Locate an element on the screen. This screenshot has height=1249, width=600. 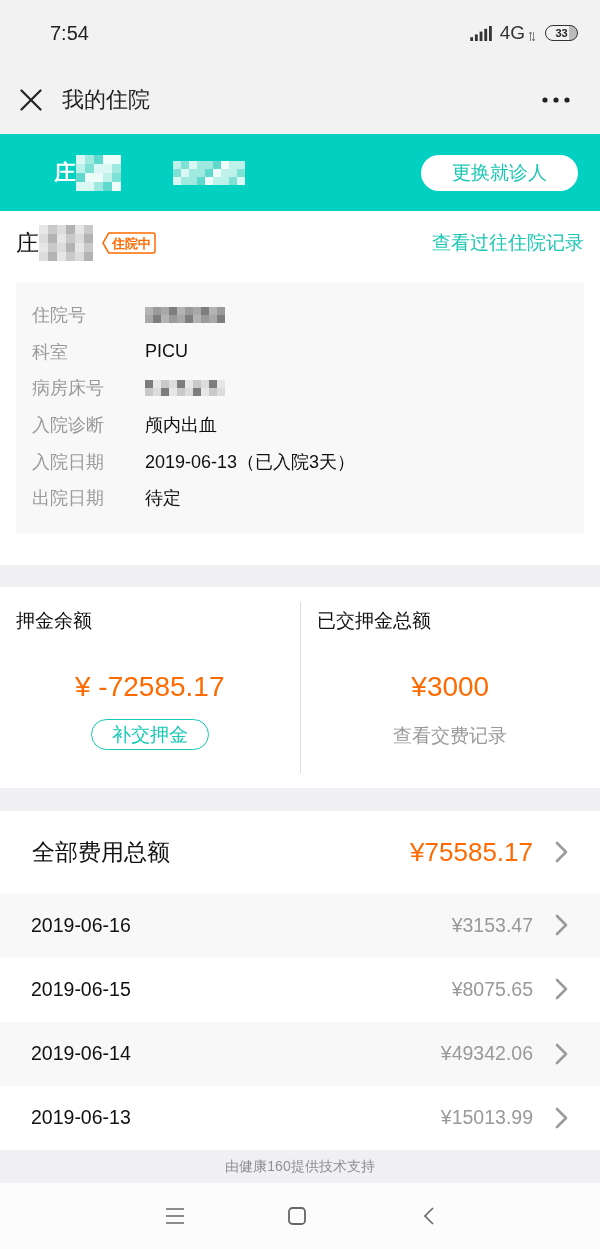
detail-label: 入院日期 is located at coordinates (68, 462).